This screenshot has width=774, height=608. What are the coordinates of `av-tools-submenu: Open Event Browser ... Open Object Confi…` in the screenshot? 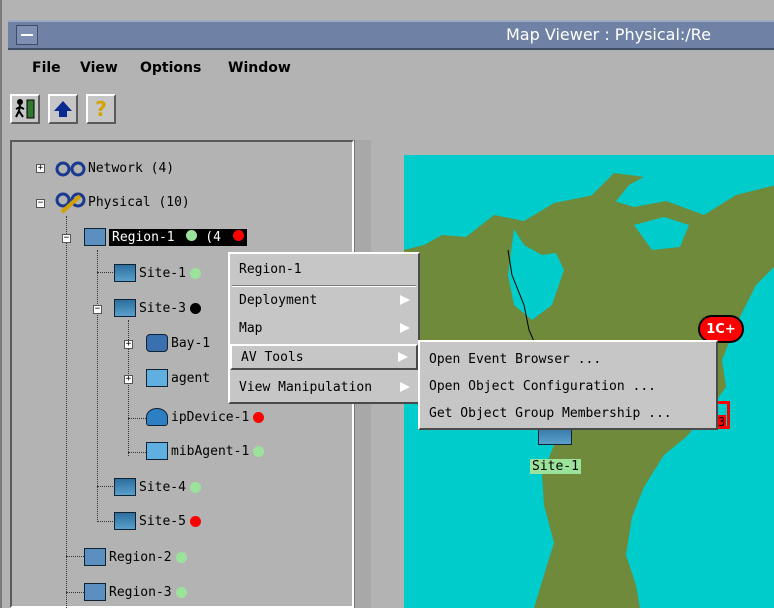 It's located at (568, 385).